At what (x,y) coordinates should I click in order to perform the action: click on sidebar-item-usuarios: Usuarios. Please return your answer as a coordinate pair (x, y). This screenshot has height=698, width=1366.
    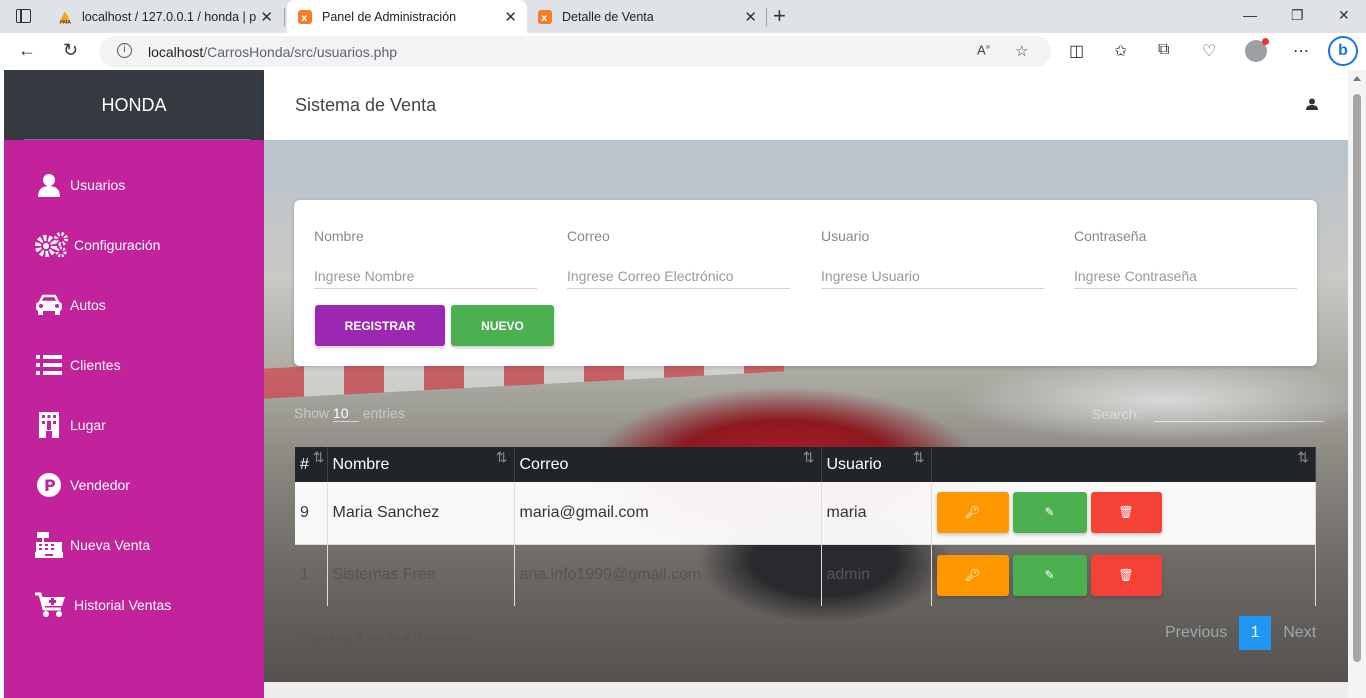
    Looking at the image, I should click on (79, 185).